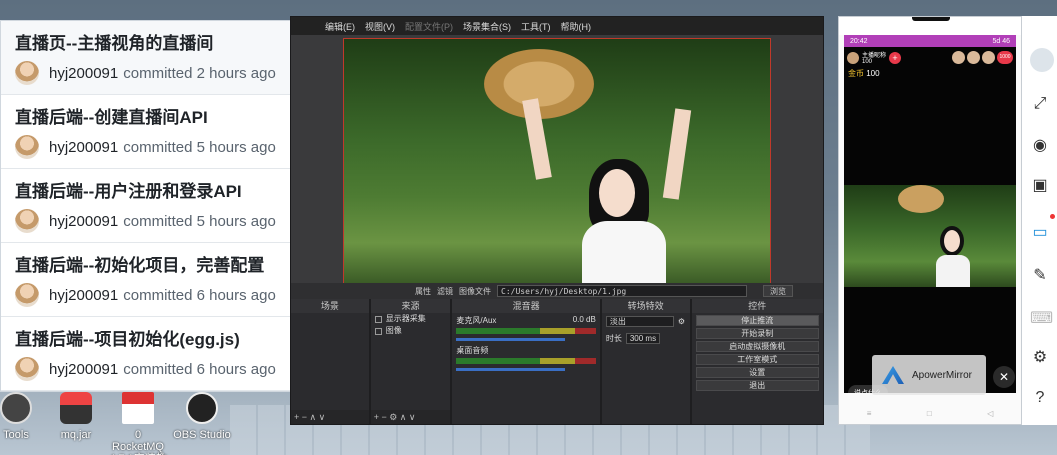 The image size is (1057, 455). I want to click on keyboard-icon: ⌨, so click(1041, 319).